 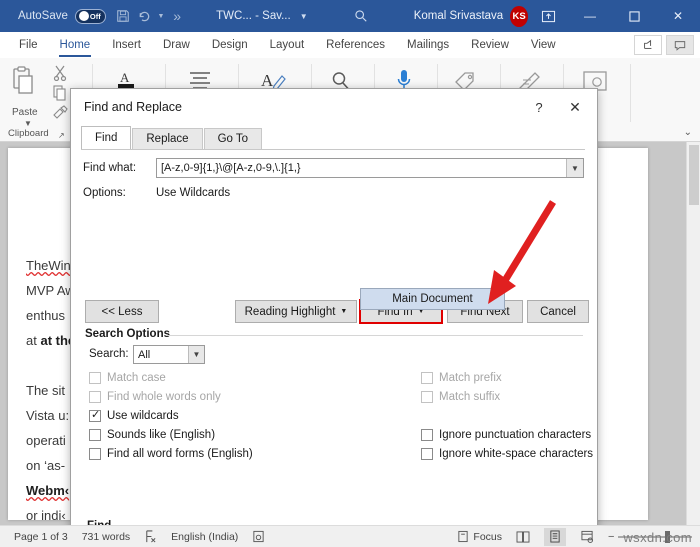 I want to click on cut-icon, so click(x=60, y=75).